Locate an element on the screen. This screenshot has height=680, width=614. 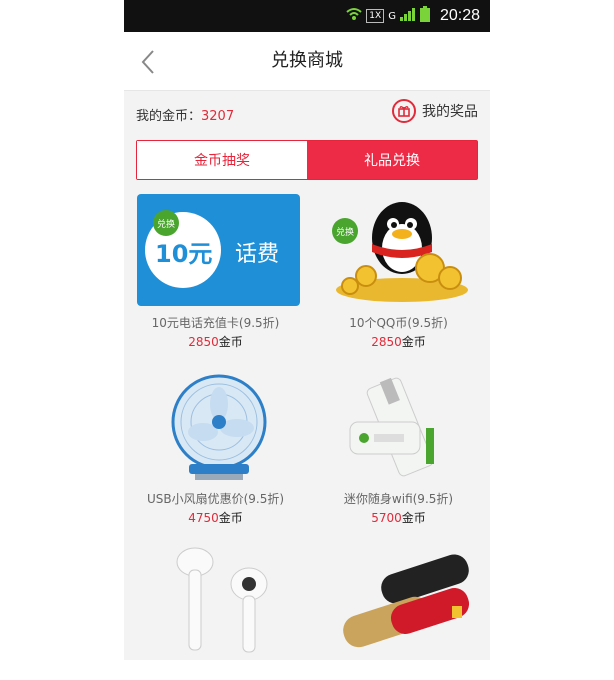
coin-balance-label: 我的金币： is located at coordinates (169, 116).